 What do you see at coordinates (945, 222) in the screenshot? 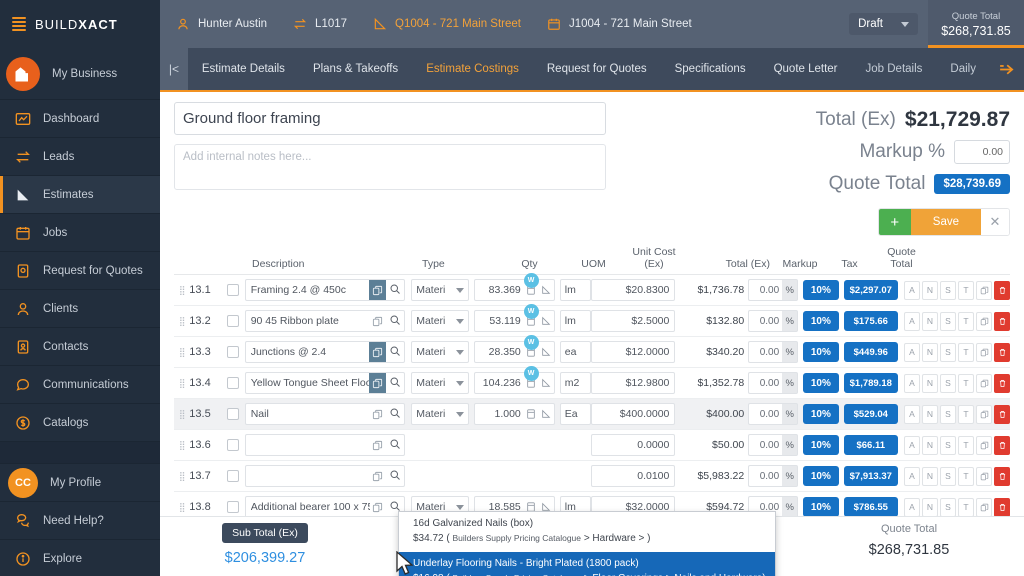
I see `save-button: Save` at bounding box center [945, 222].